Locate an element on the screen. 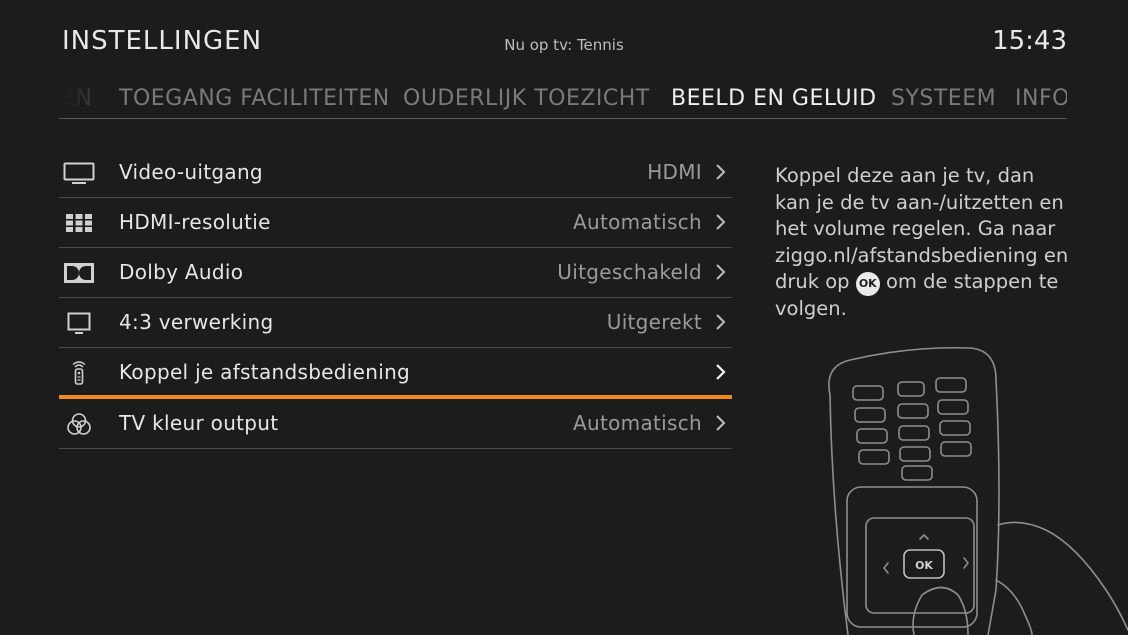 This screenshot has height=635, width=1128. tv-icon is located at coordinates (79, 173).